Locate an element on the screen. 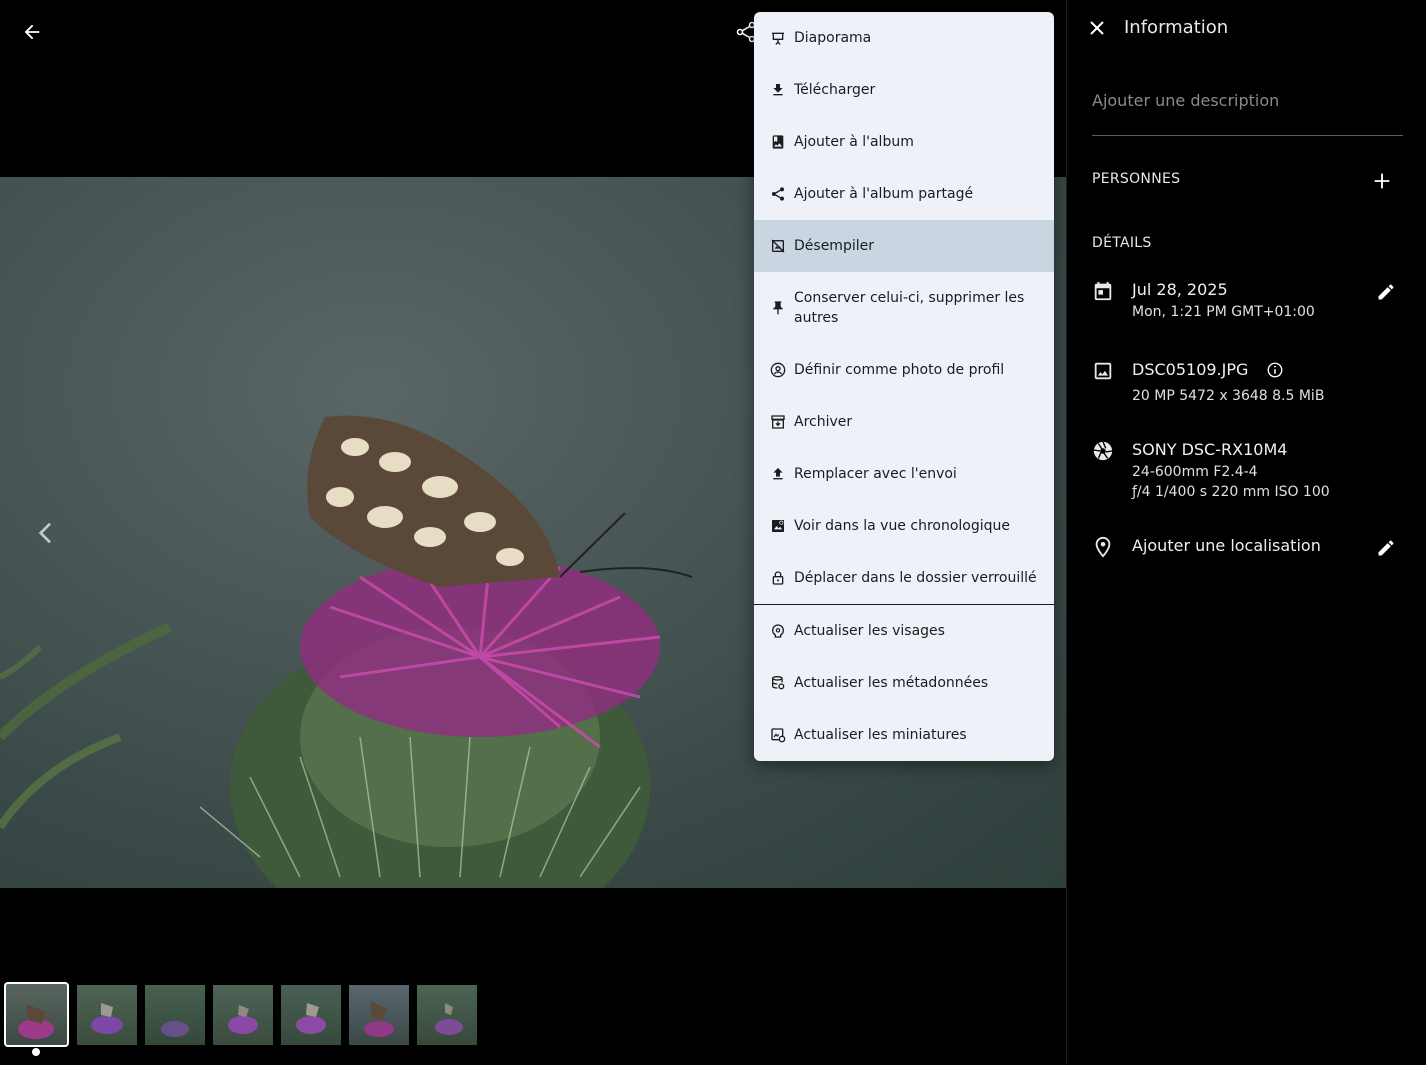  menu-item-label: Archiver is located at coordinates (823, 422).